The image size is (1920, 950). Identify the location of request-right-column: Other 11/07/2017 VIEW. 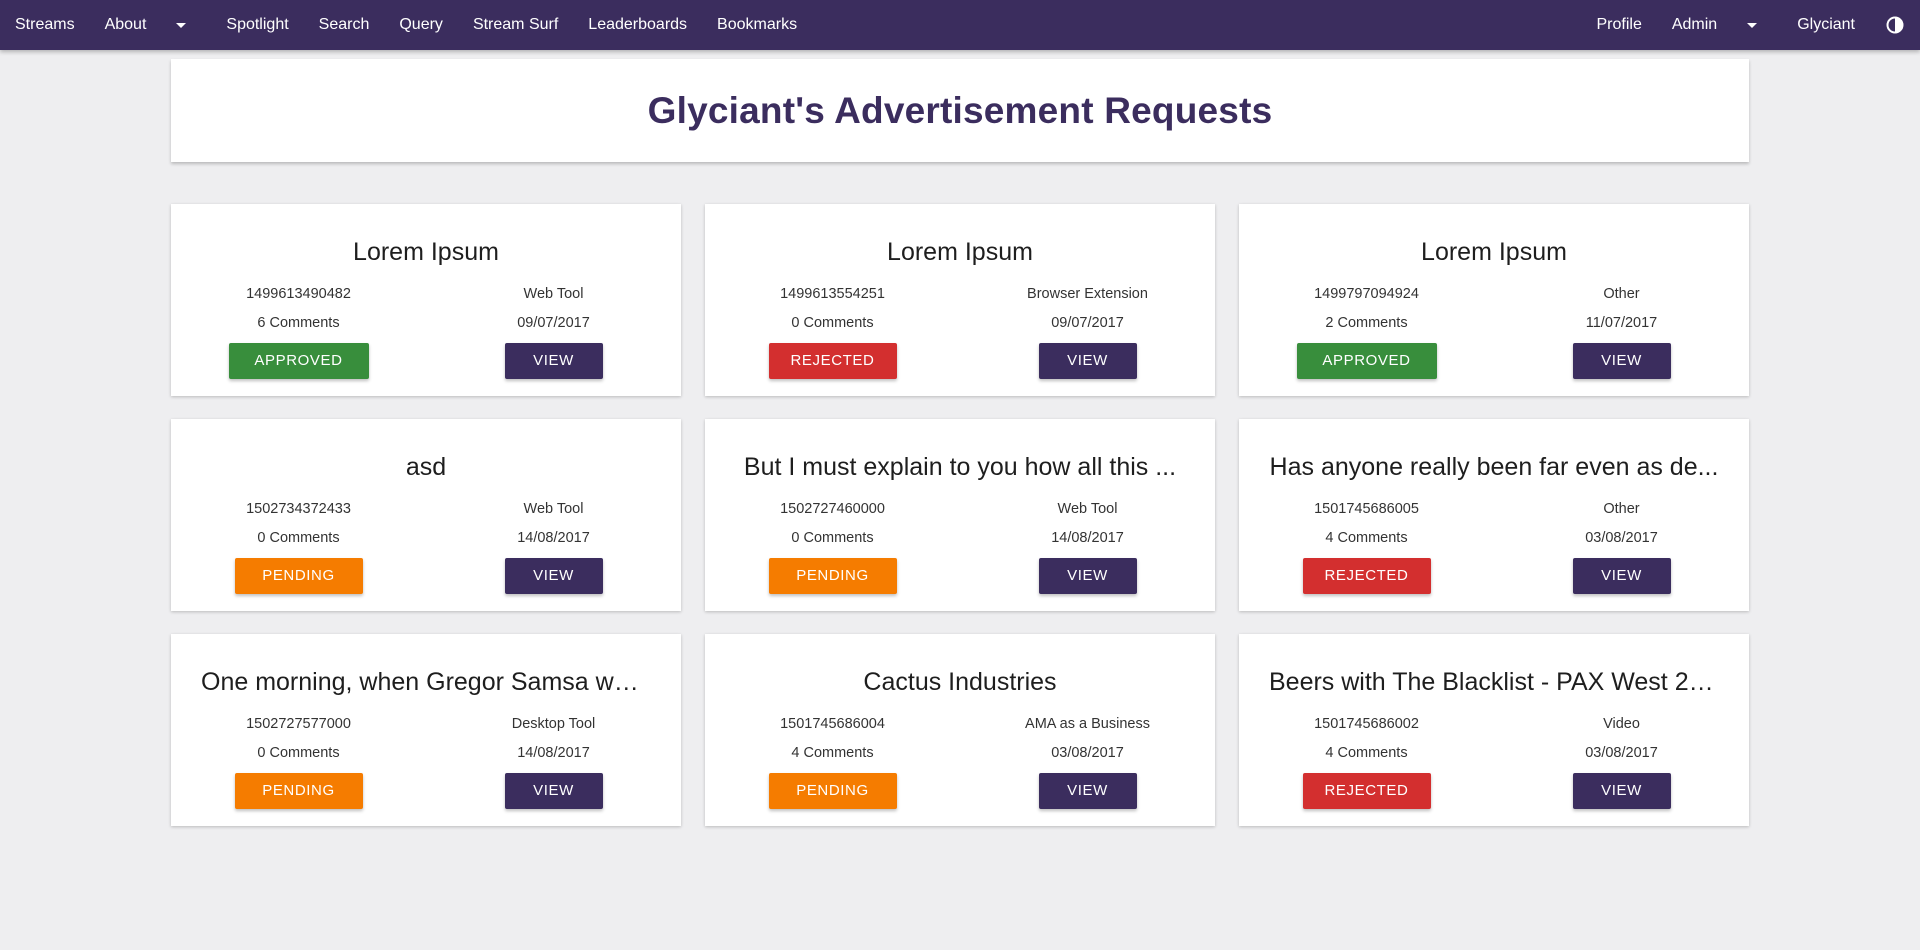
(1621, 331).